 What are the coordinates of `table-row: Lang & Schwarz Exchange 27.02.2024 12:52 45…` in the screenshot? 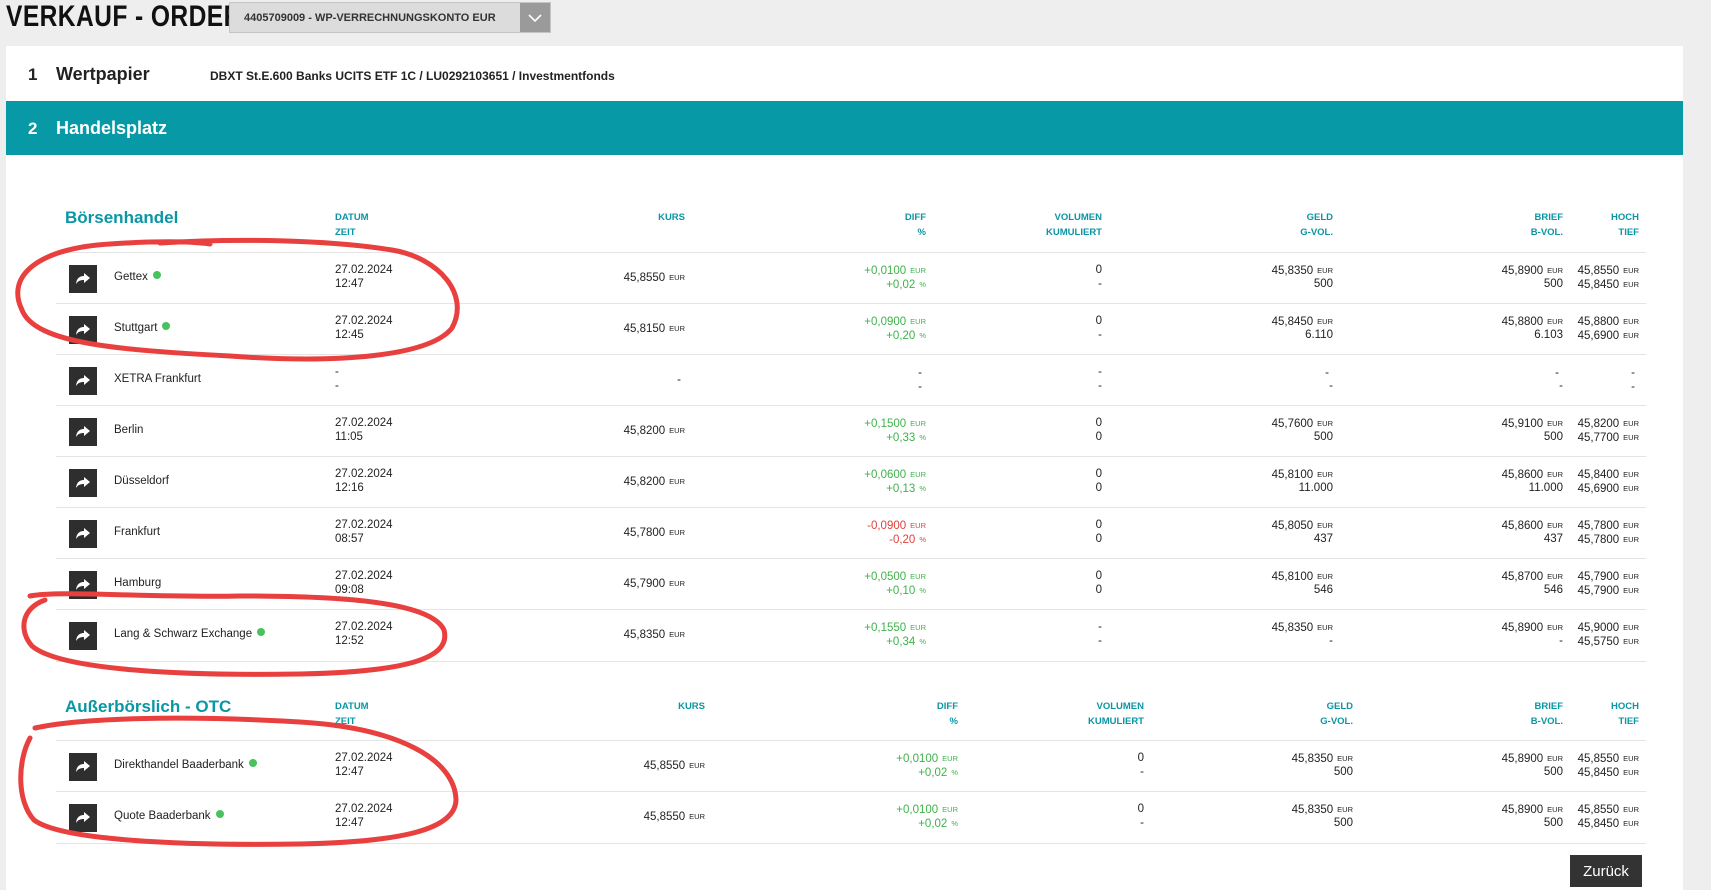 It's located at (851, 635).